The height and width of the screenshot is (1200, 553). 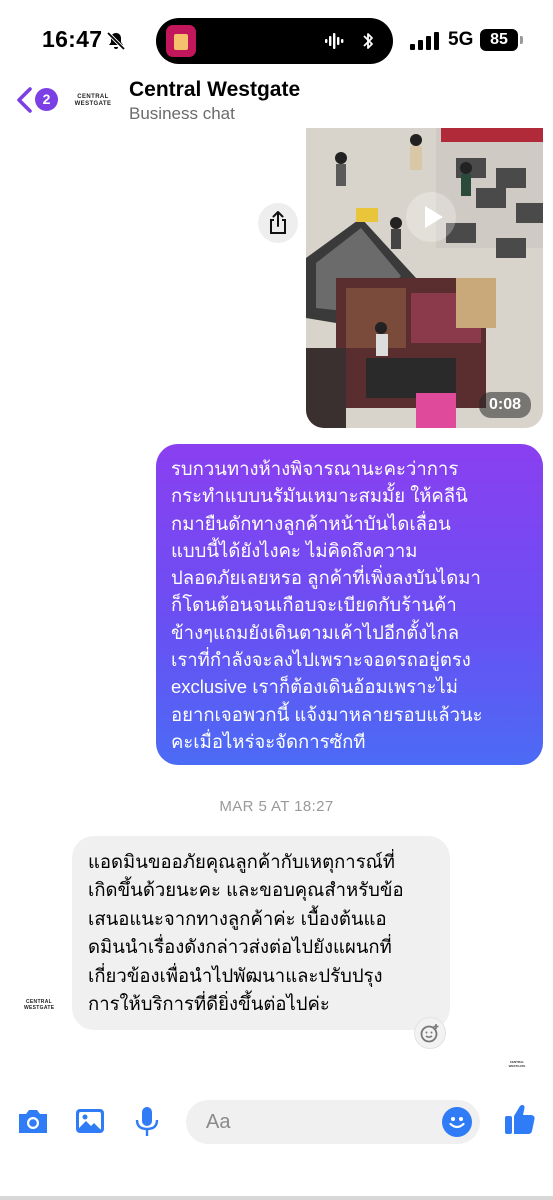 I want to click on battery-tip, so click(x=521, y=40).